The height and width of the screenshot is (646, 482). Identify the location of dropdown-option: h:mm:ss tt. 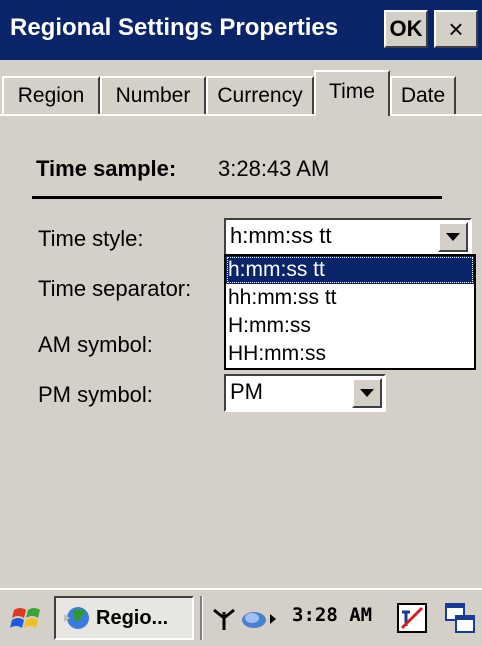
(350, 270).